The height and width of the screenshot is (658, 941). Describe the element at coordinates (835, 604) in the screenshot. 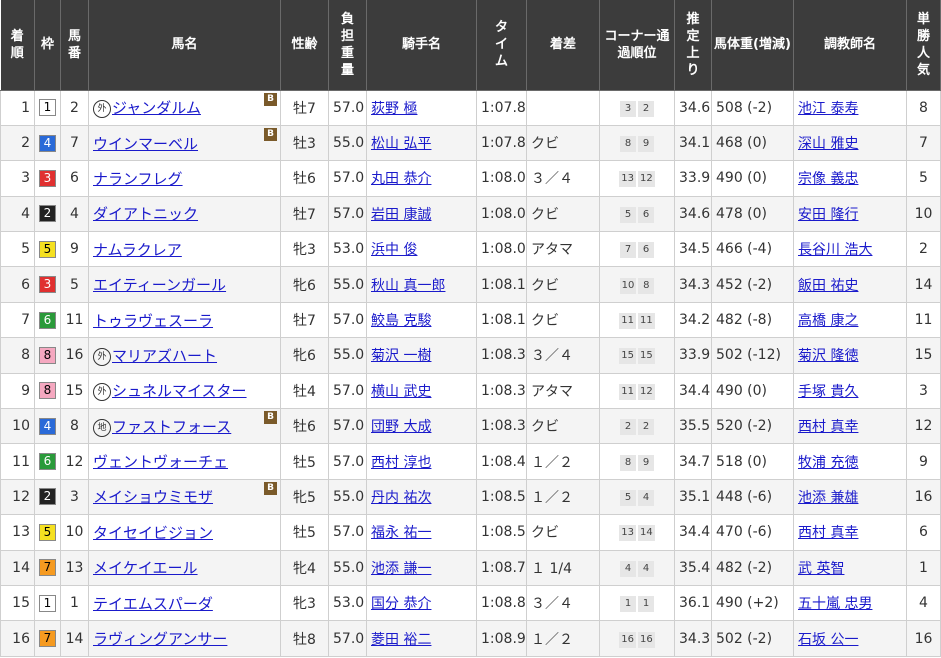

I see `trainer-link: 五十嵐 忠男` at that location.